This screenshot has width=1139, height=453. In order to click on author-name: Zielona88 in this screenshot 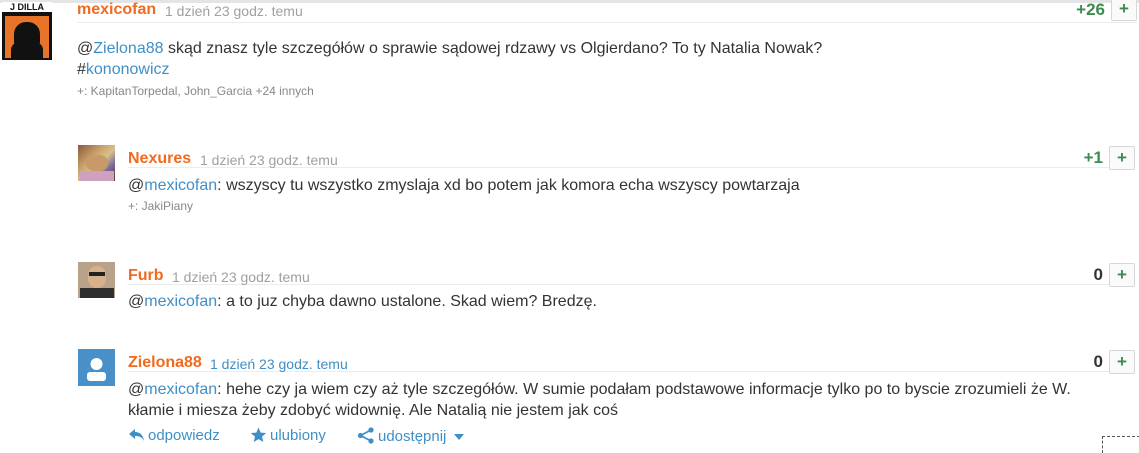, I will do `click(165, 363)`.